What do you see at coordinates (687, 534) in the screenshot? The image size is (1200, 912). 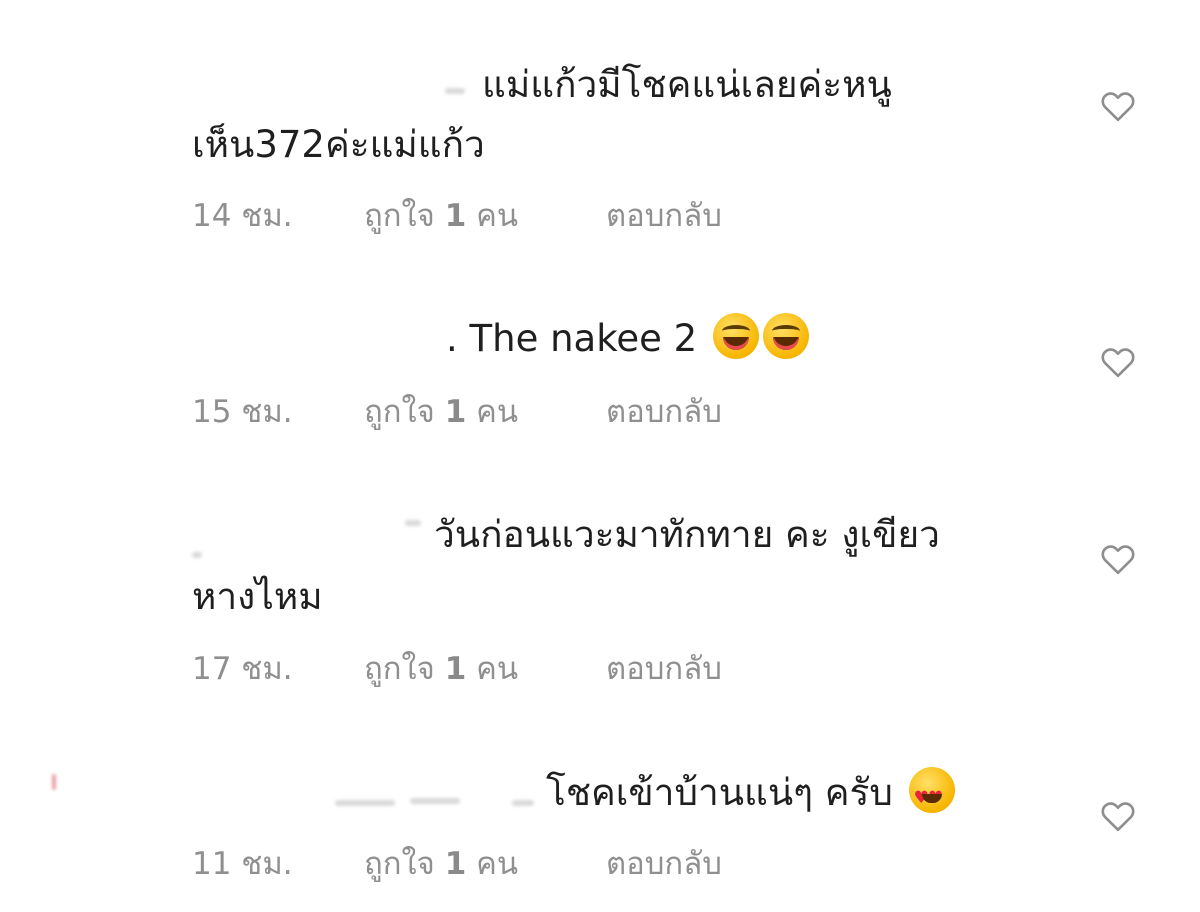 I see `comment-text-line: วันก่อนแวะมาทักทาย คะ งูเขียว` at bounding box center [687, 534].